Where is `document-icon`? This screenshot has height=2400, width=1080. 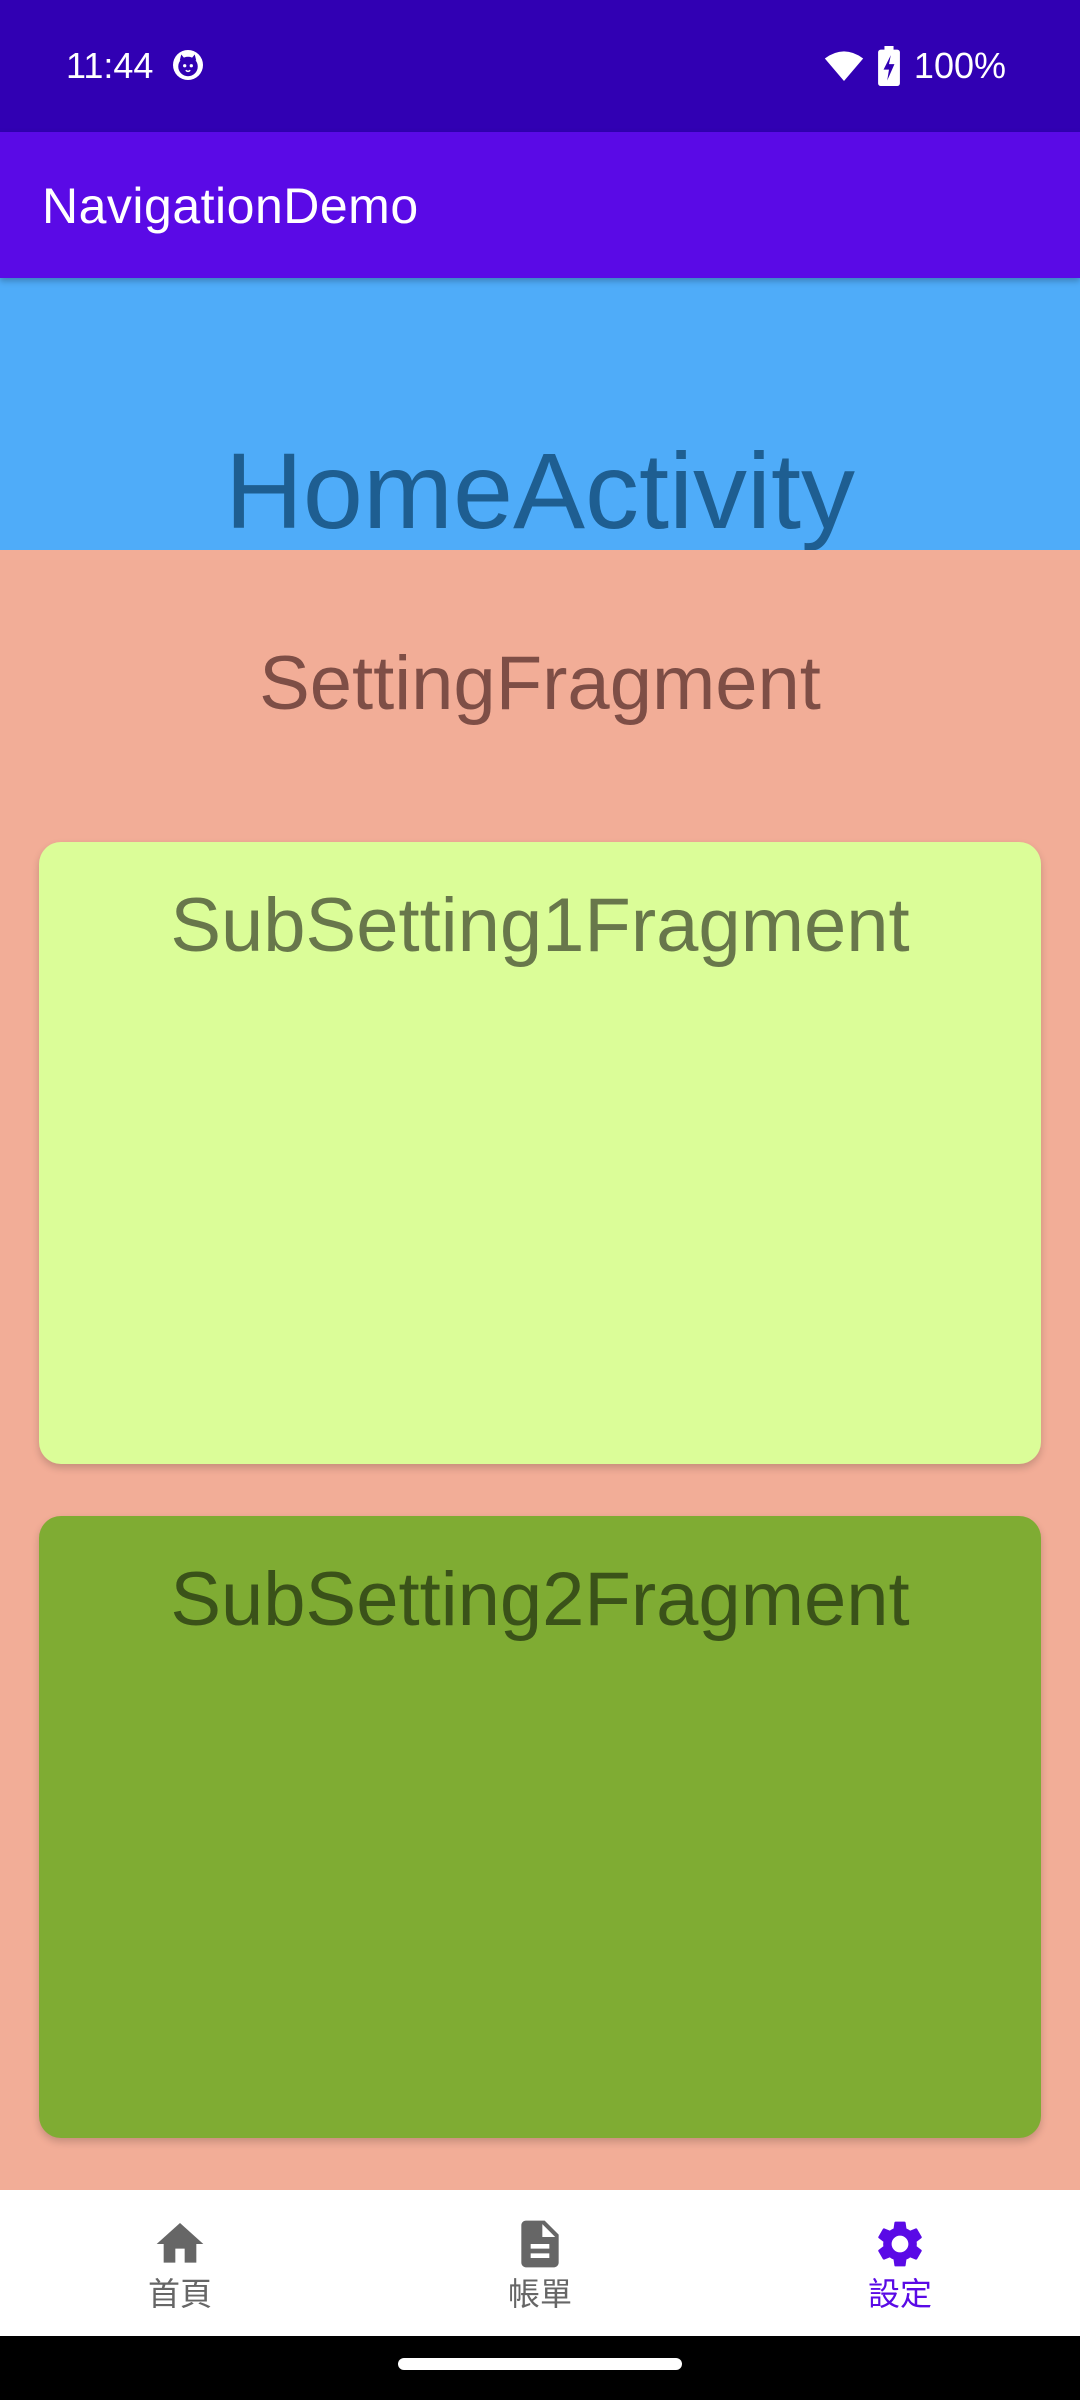 document-icon is located at coordinates (540, 2244).